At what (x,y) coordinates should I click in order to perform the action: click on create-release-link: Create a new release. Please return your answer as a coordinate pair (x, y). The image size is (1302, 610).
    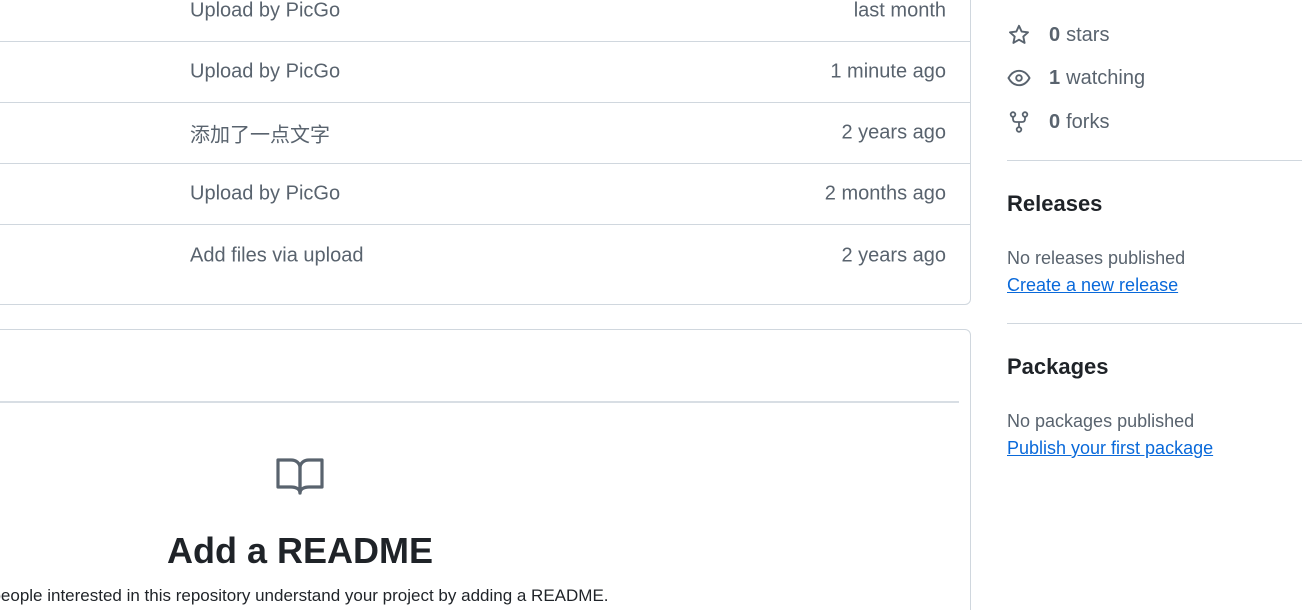
    Looking at the image, I should click on (1092, 285).